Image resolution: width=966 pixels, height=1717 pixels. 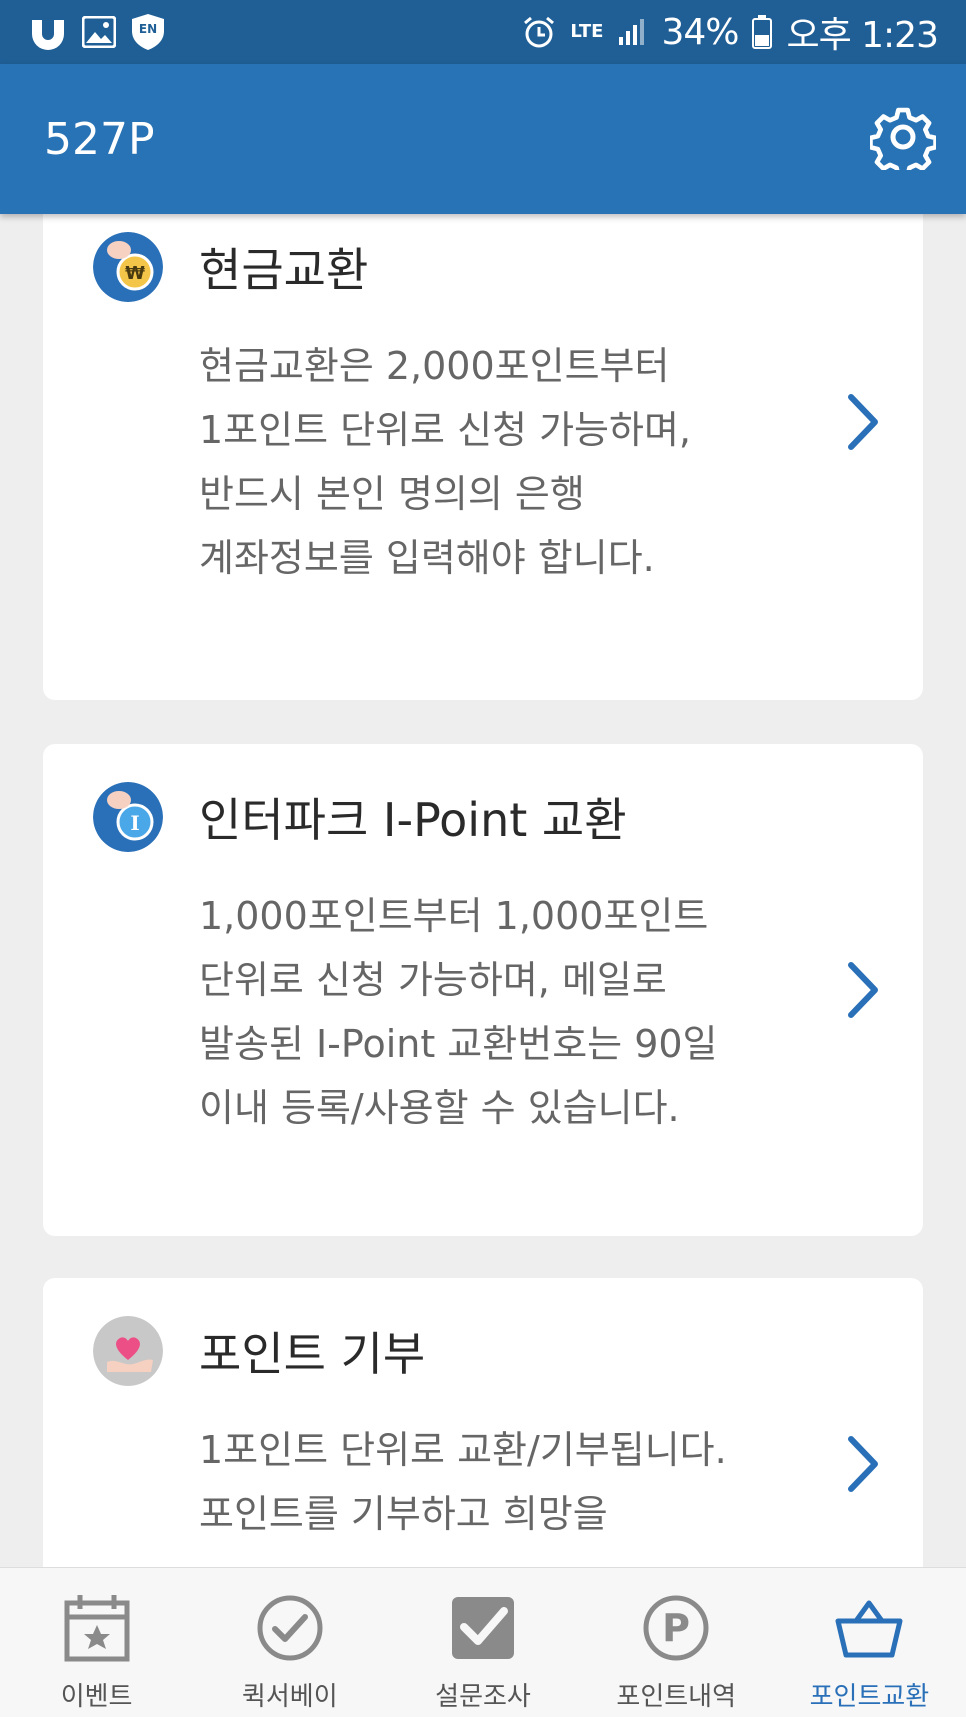 I want to click on nav-item-survey: 설문조사, so click(x=482, y=1642).